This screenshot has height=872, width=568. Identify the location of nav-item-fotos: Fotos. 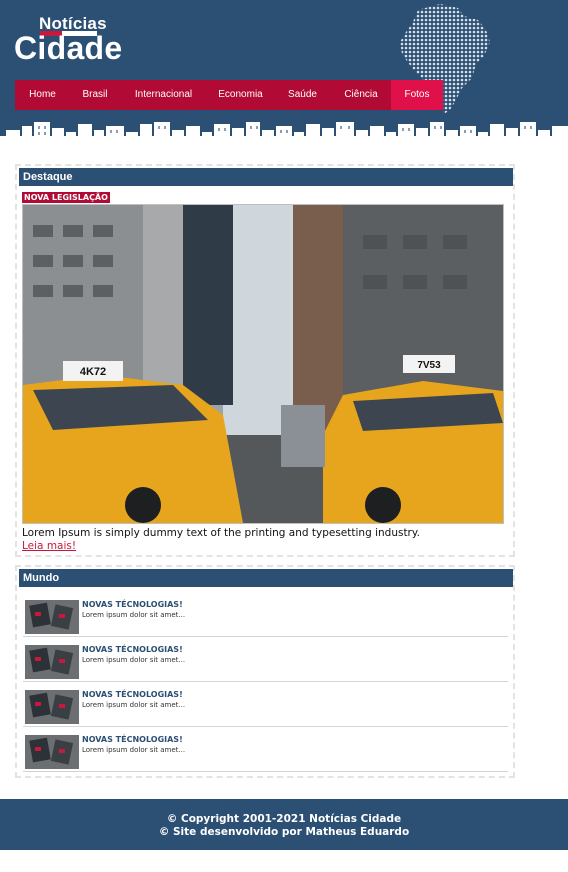
(417, 95).